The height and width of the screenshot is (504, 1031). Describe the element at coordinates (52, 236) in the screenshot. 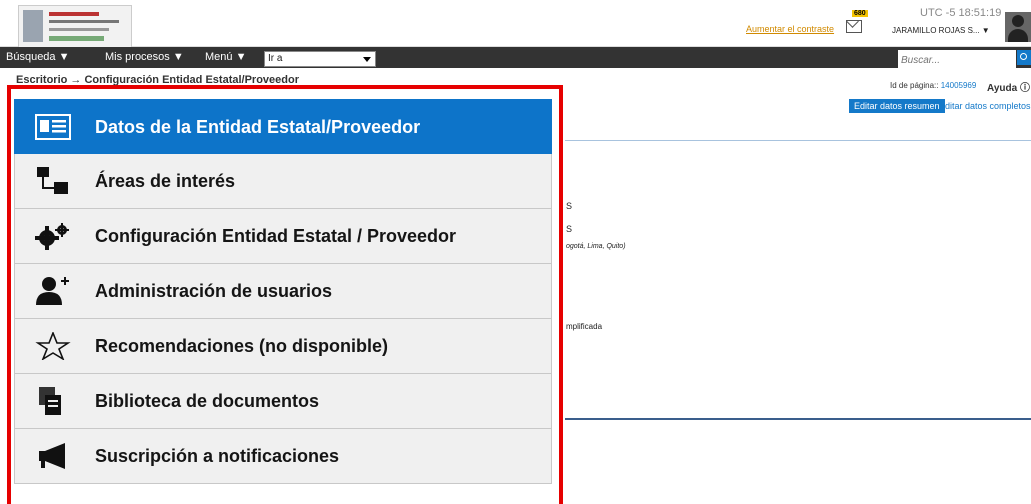

I see `gears-icon` at that location.